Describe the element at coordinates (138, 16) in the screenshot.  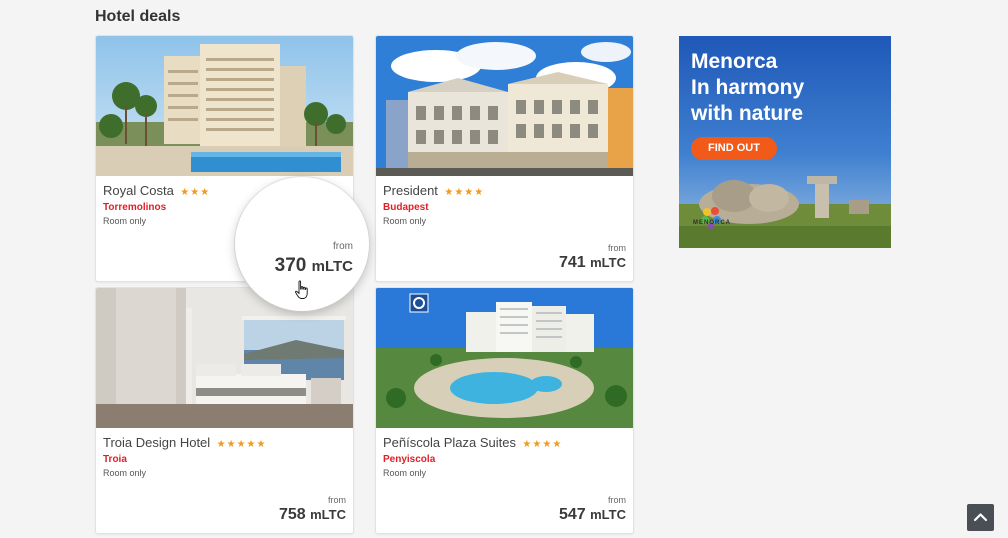
I see `section-title: Hotel deals` at that location.